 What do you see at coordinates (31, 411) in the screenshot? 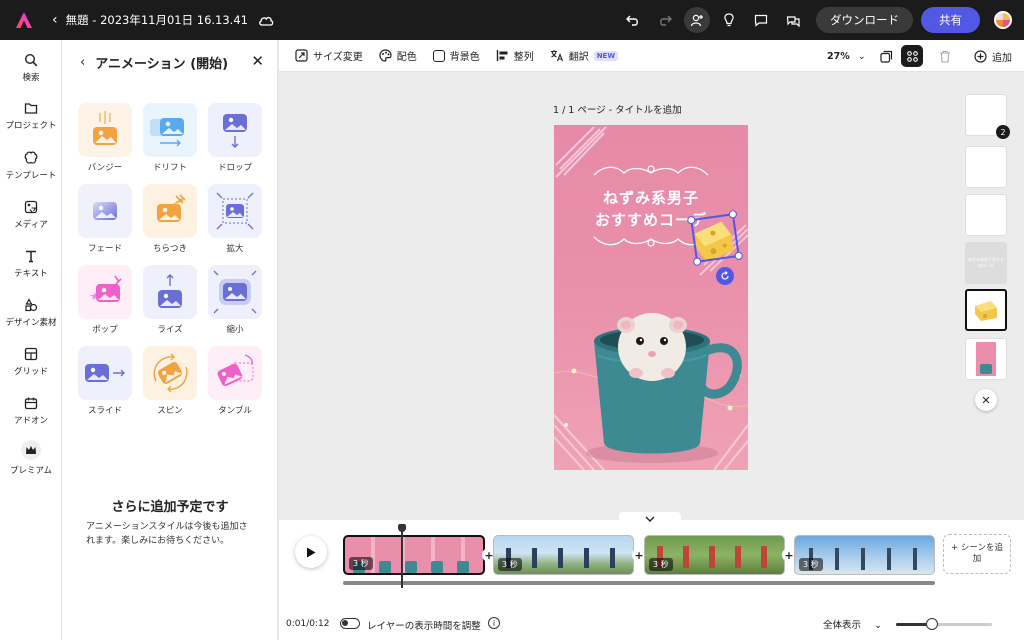
I see `nav-item-addons: アドオン` at bounding box center [31, 411].